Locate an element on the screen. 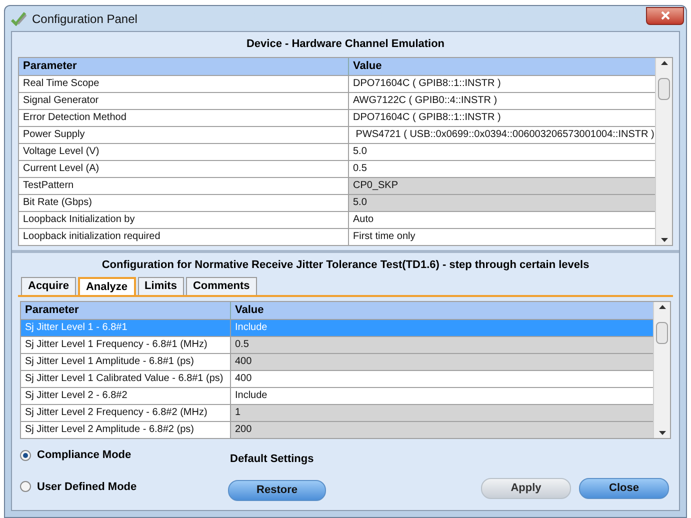 This screenshot has width=691, height=518. table-cell: Error Detection Method is located at coordinates (184, 118).